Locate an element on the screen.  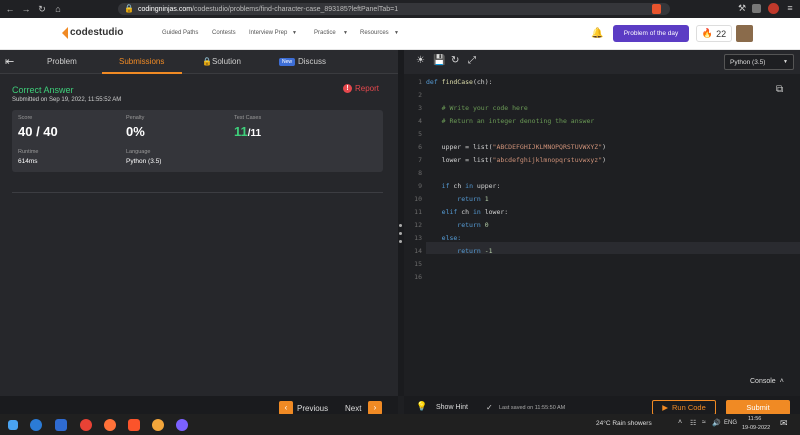
tab-solution: Solution is located at coordinates (226, 61).